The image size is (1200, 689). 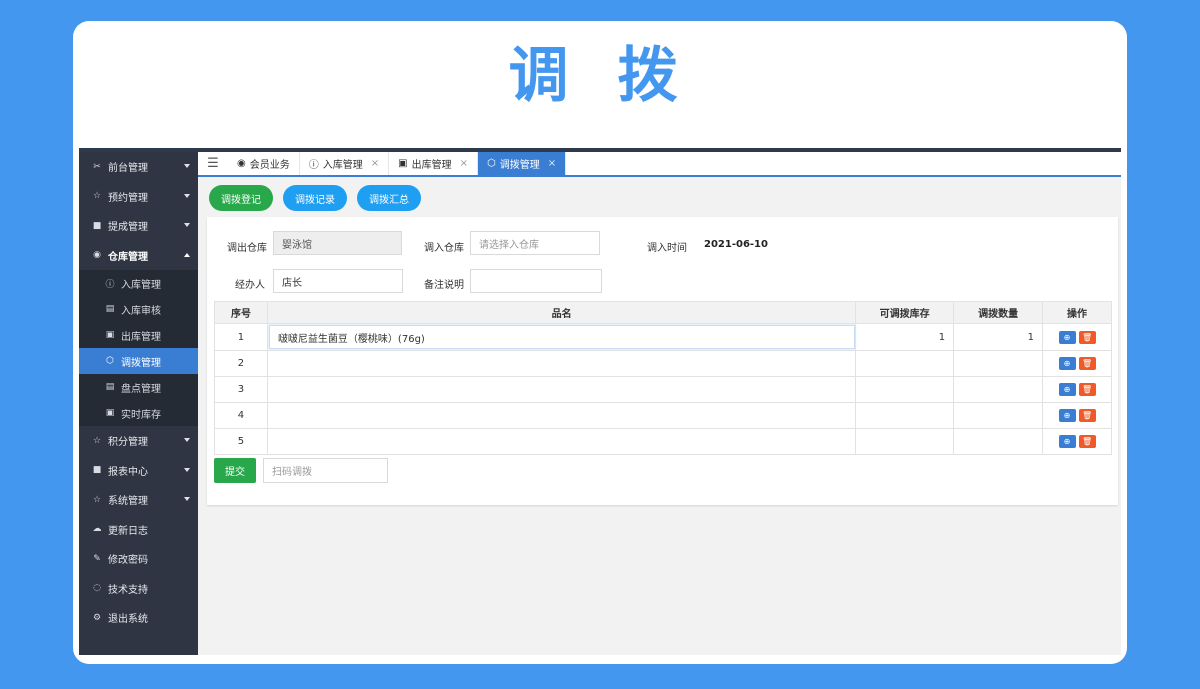 What do you see at coordinates (110, 361) in the screenshot?
I see `sidebar-subitem-icon: ⬡` at bounding box center [110, 361].